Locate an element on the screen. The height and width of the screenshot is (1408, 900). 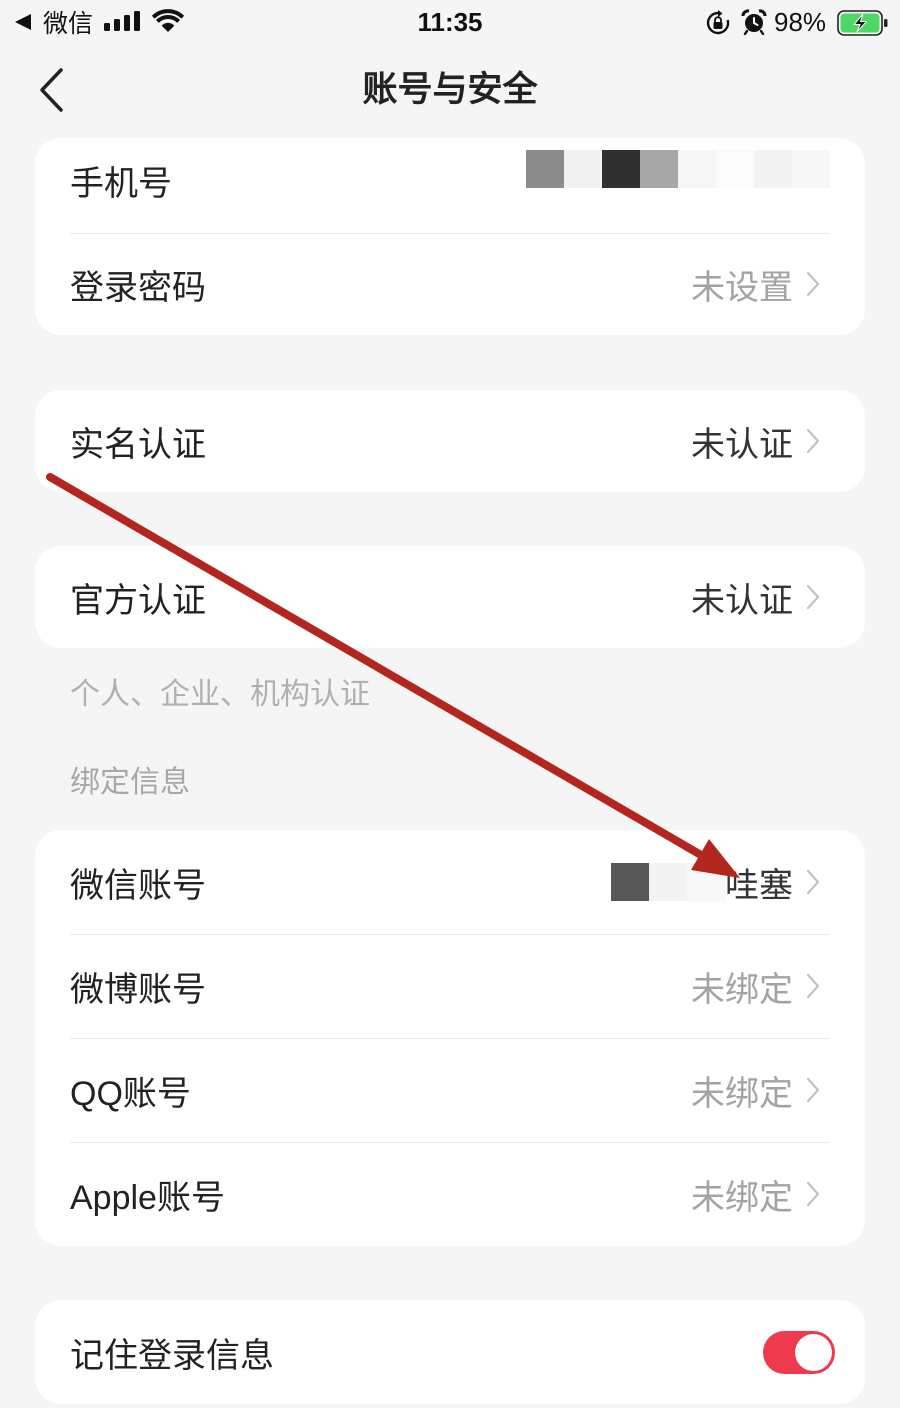
page-title: 账号与安全 is located at coordinates (450, 89).